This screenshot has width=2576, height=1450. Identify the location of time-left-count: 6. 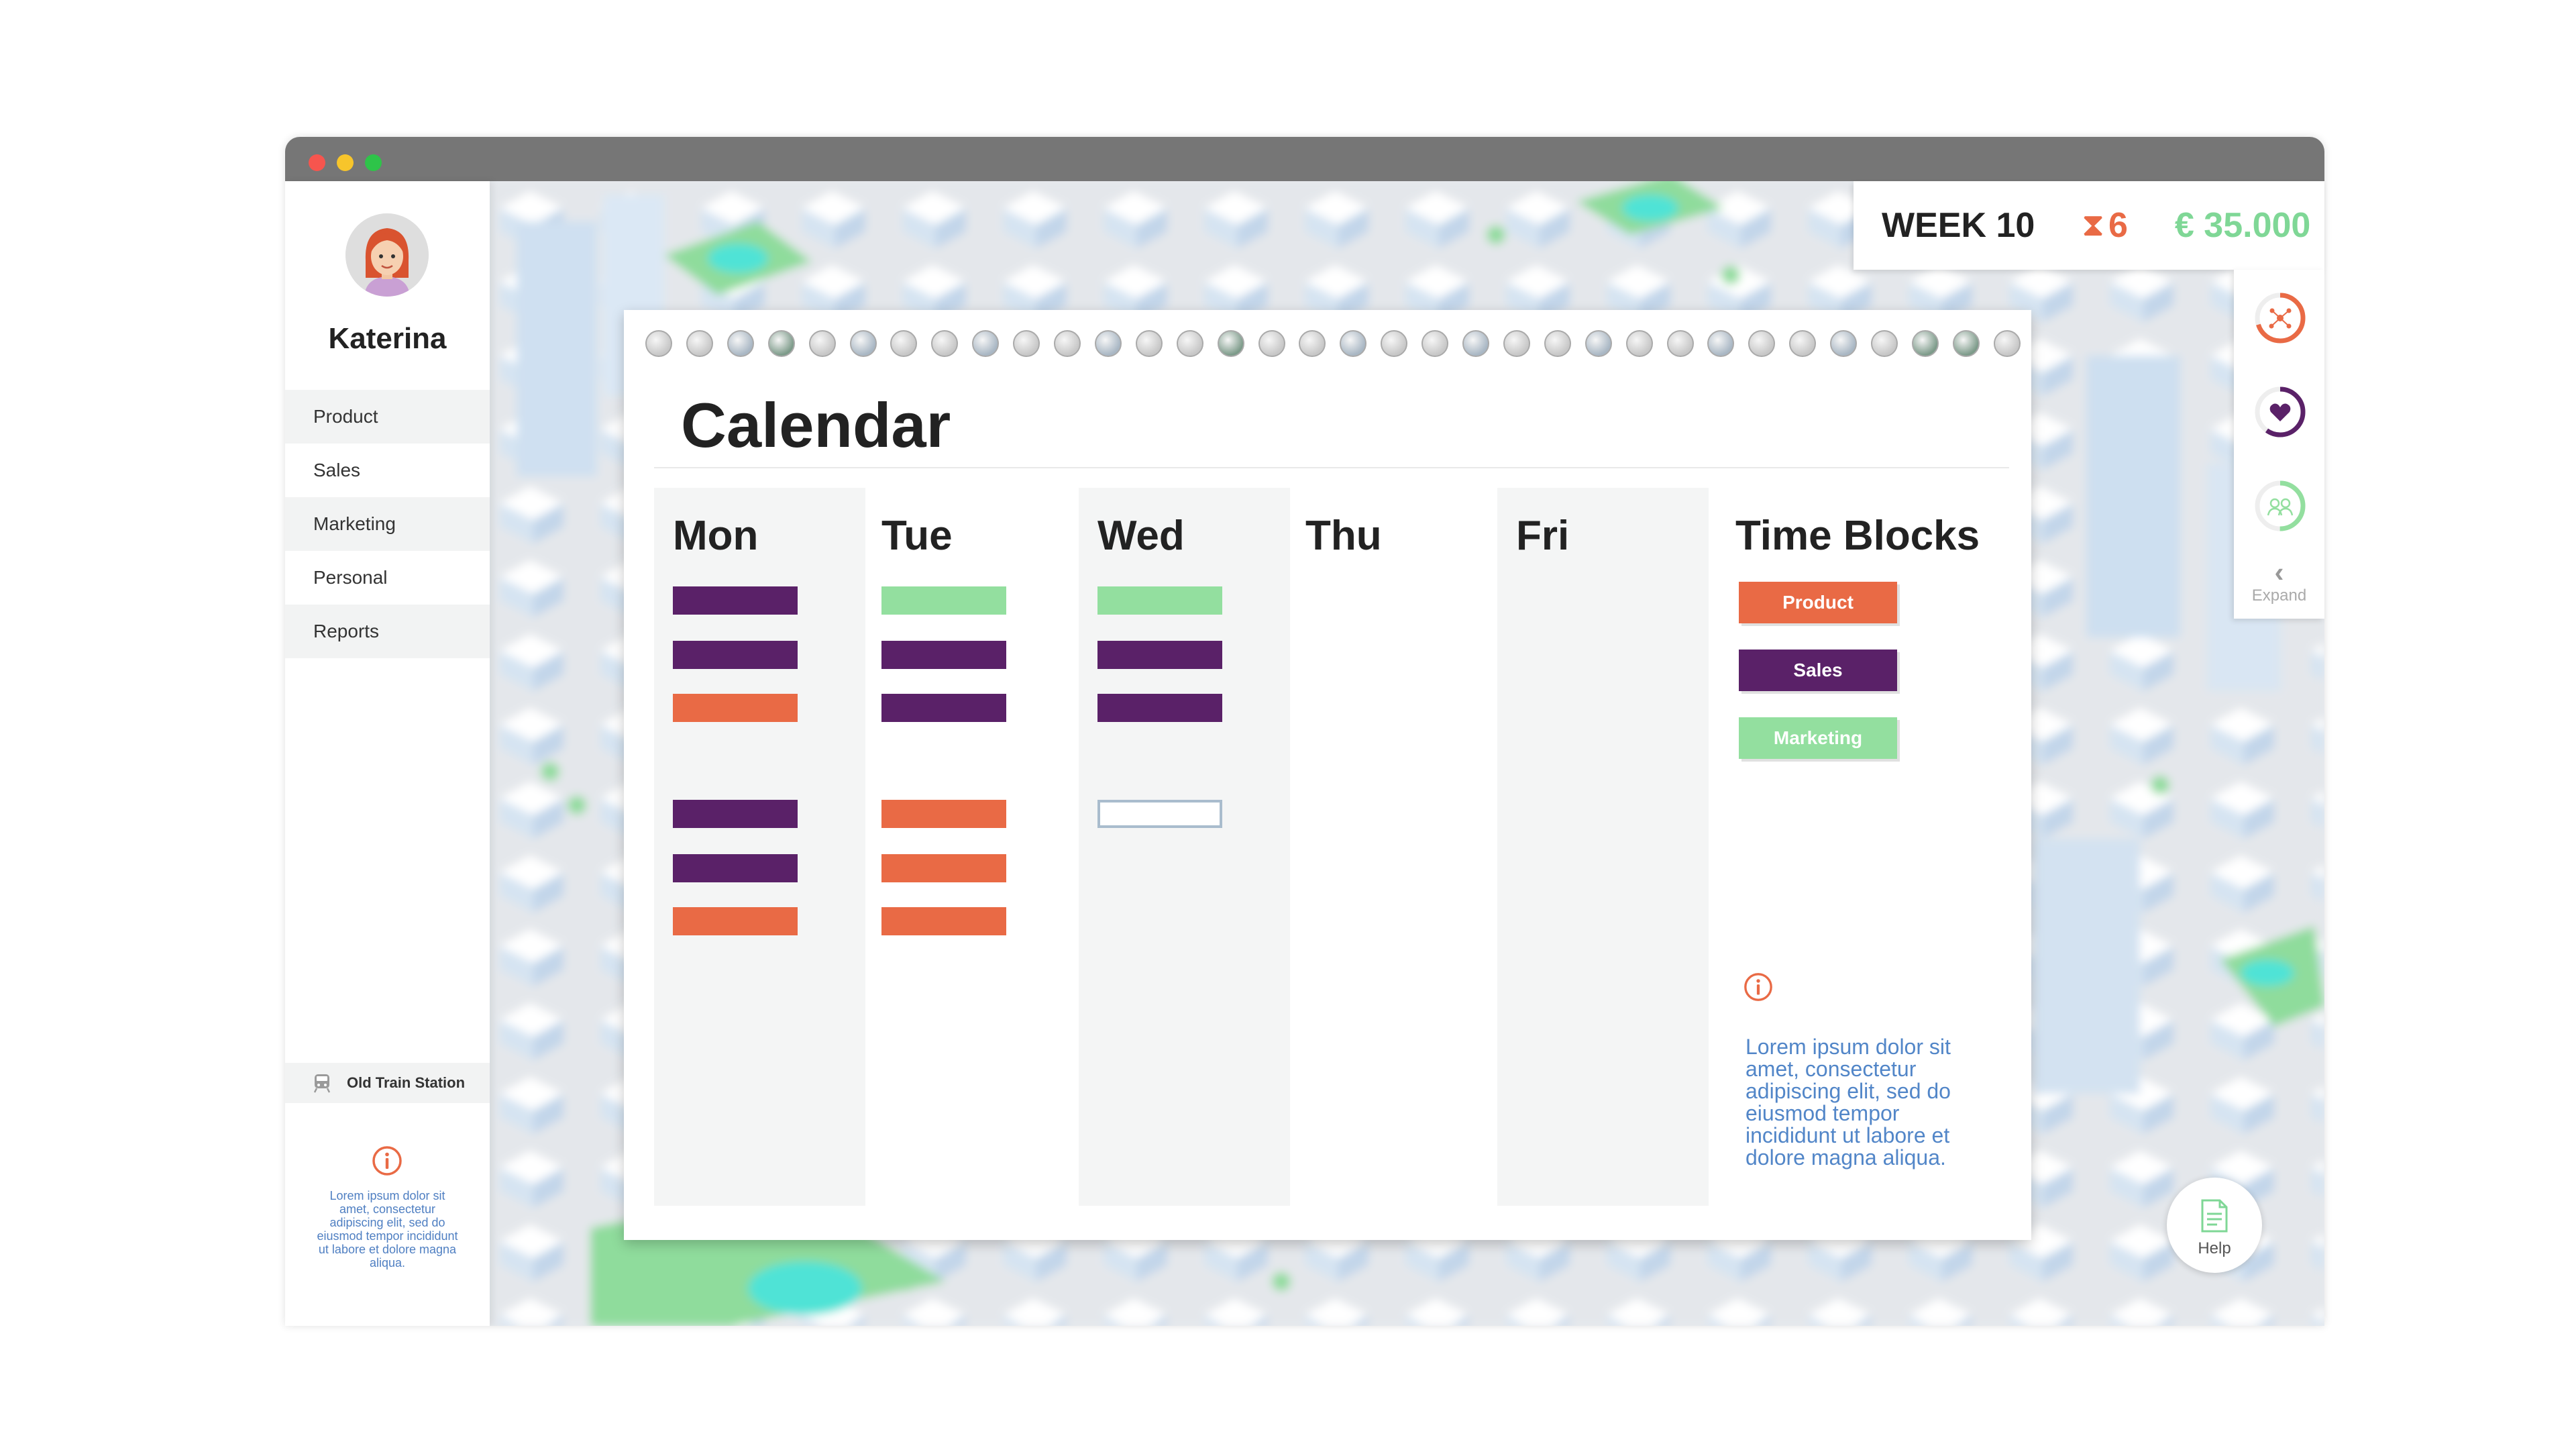
(2118, 225).